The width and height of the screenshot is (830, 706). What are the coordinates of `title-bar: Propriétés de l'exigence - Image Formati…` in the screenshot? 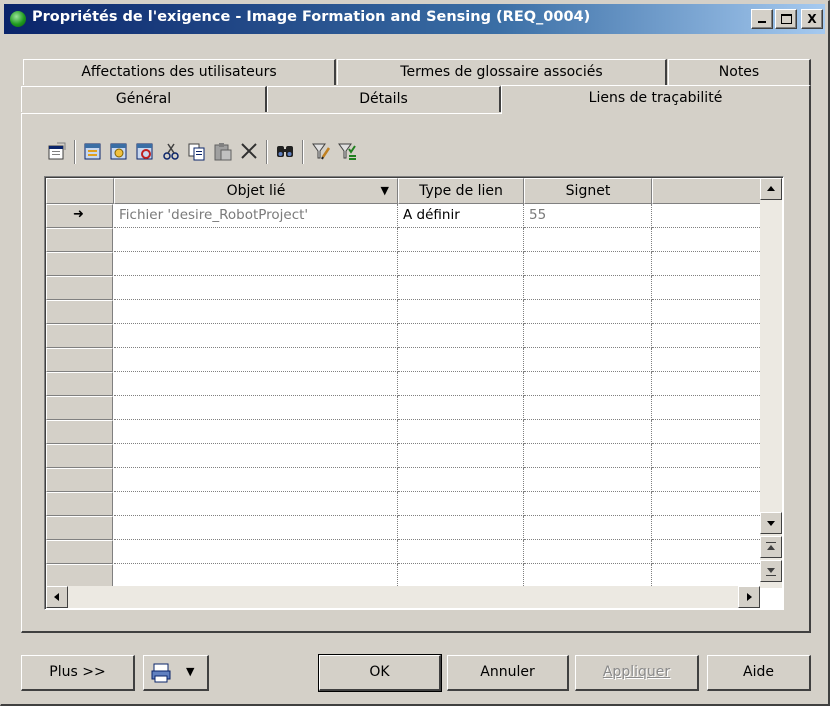 It's located at (414, 19).